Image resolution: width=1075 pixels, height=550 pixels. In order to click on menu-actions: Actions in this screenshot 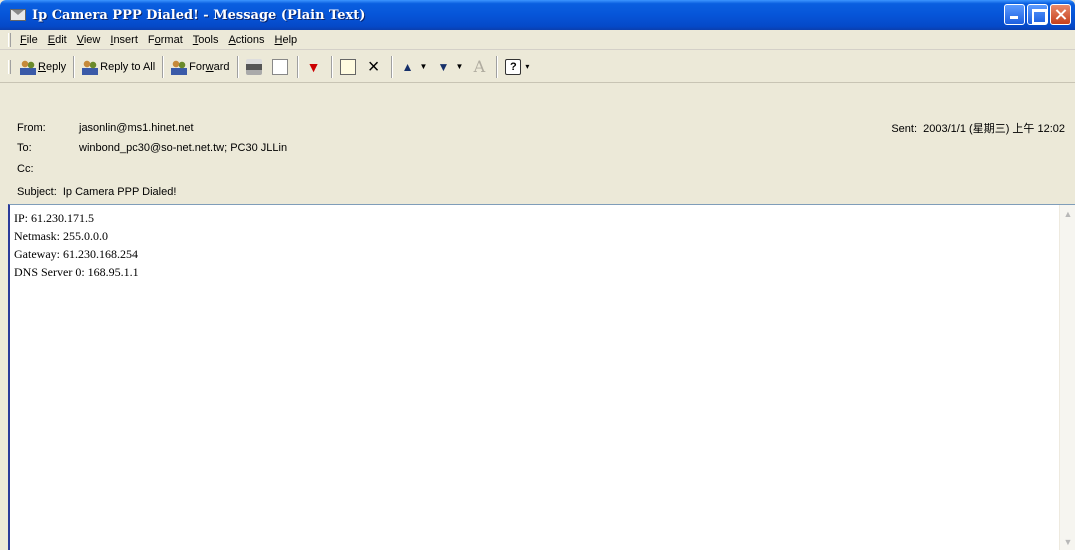, I will do `click(246, 40)`.